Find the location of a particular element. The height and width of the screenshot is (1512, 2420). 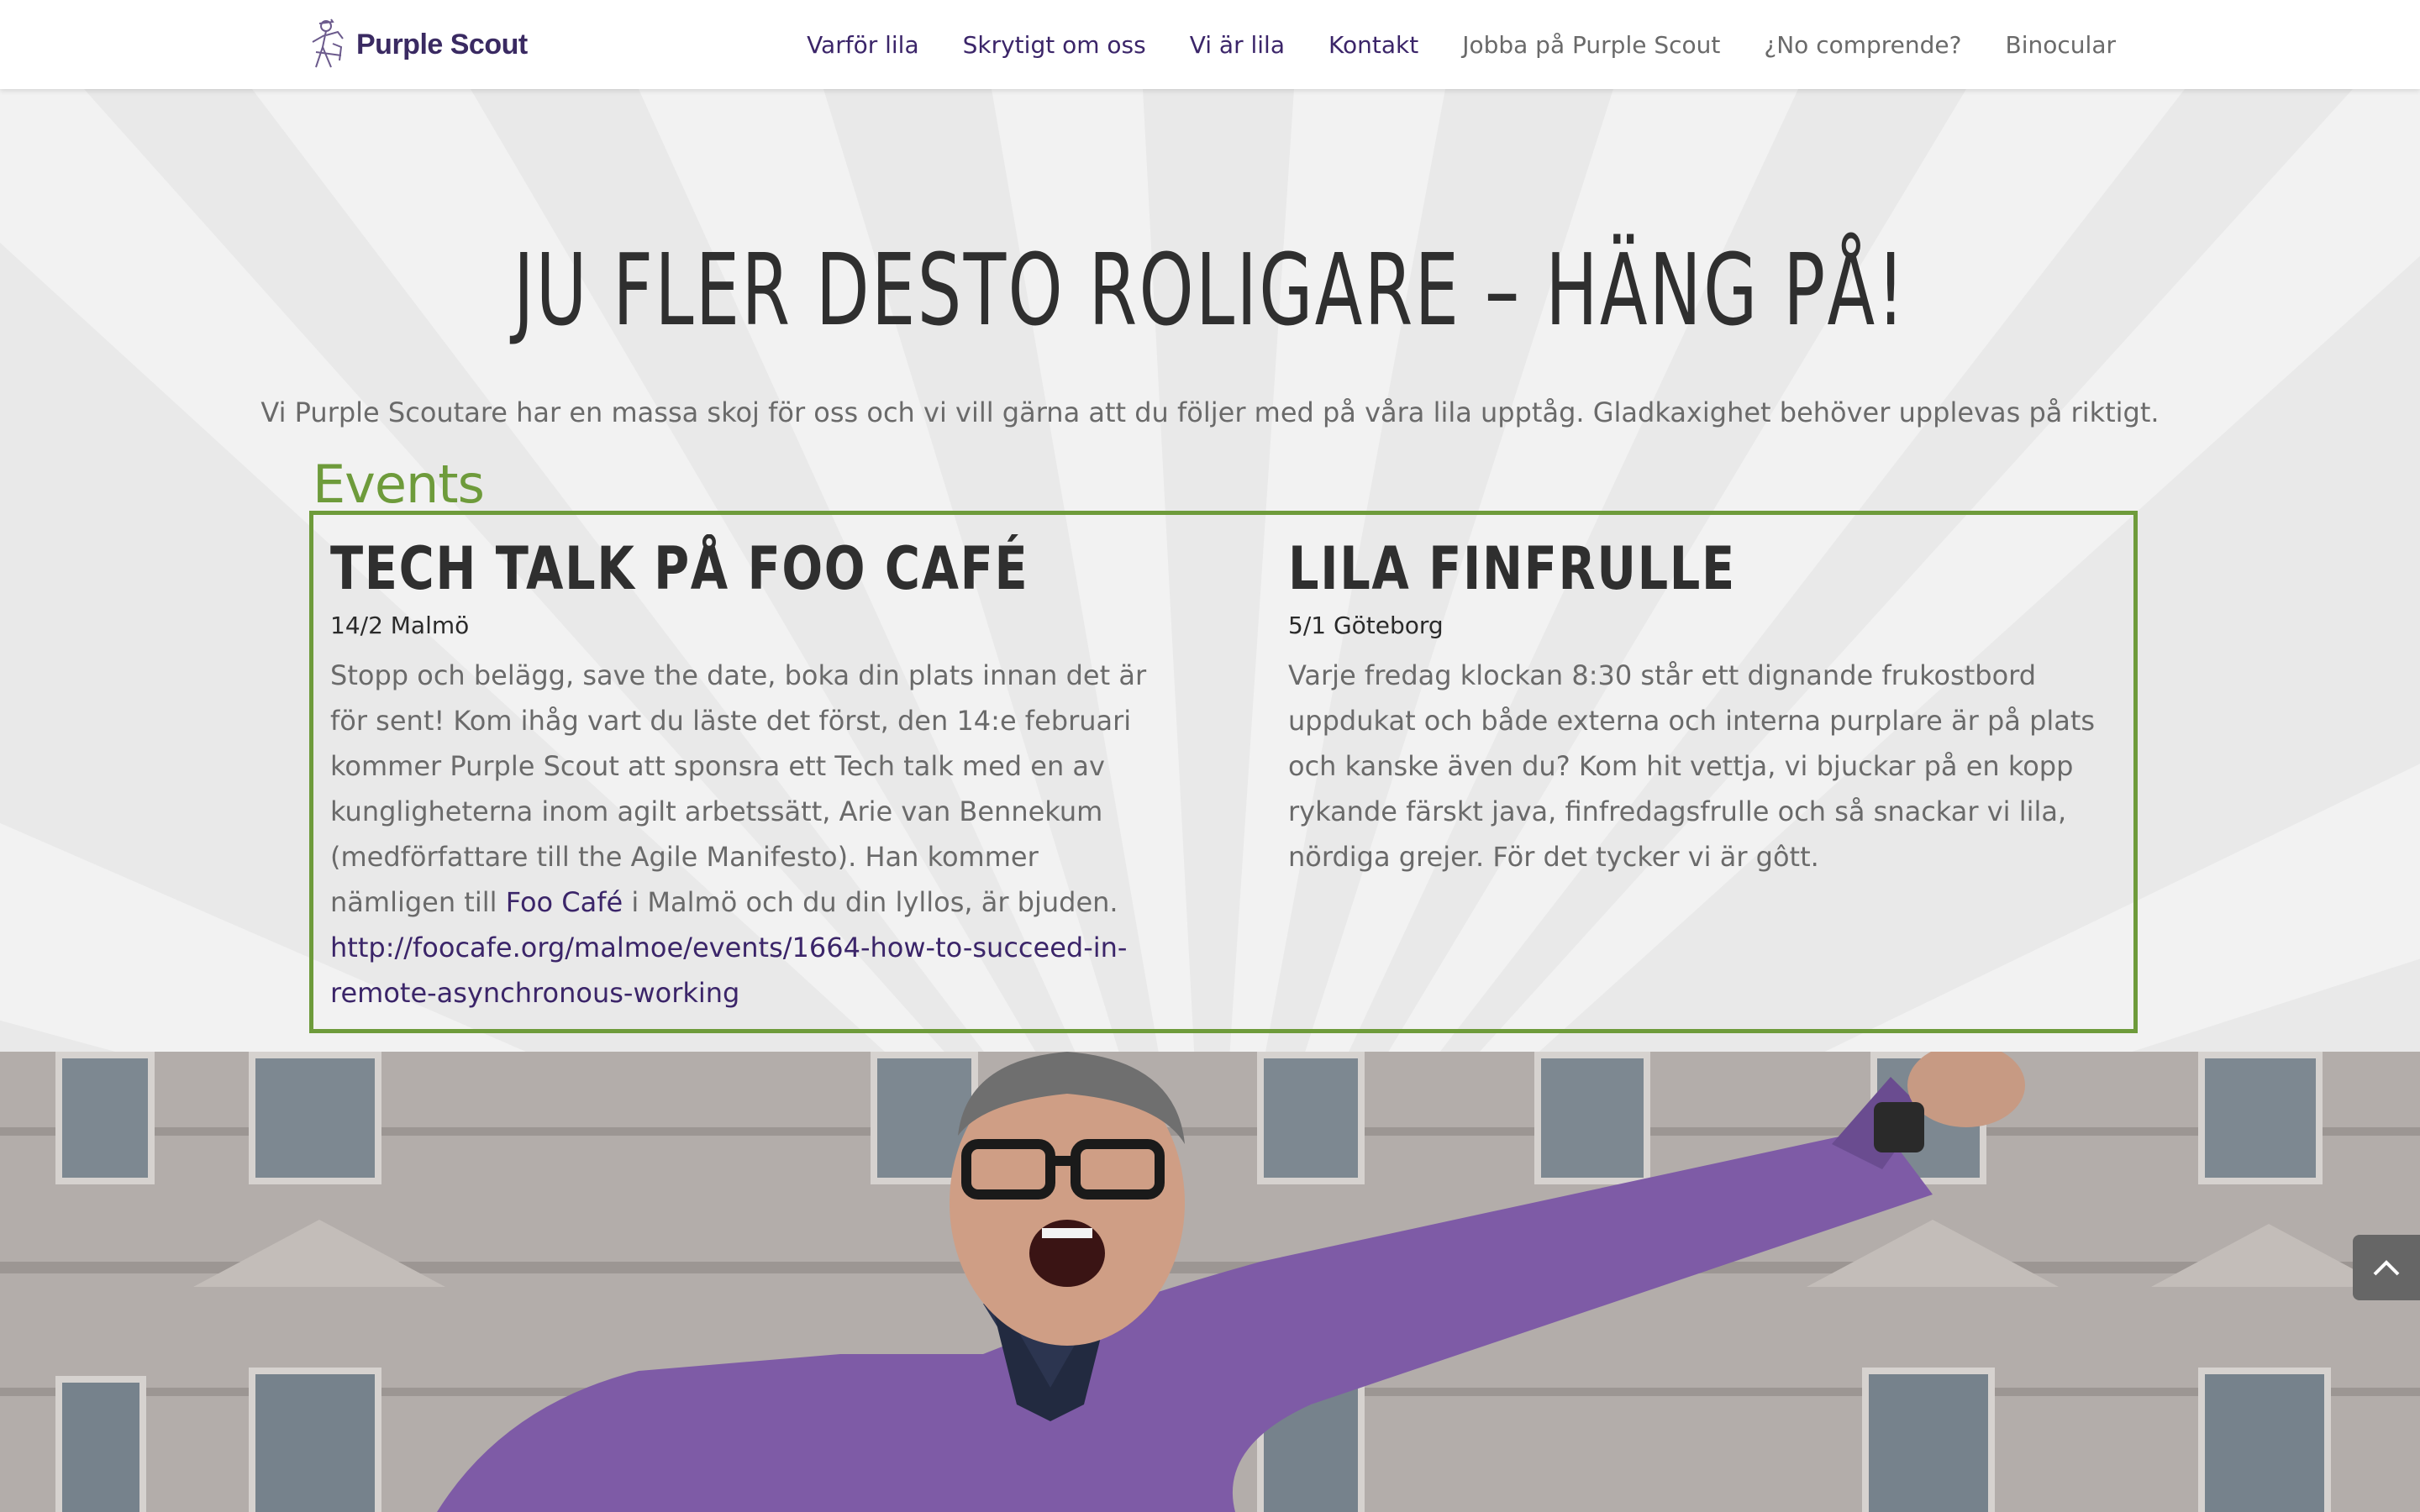

nav-item-varfor-lila: Varför lila is located at coordinates (863, 45).